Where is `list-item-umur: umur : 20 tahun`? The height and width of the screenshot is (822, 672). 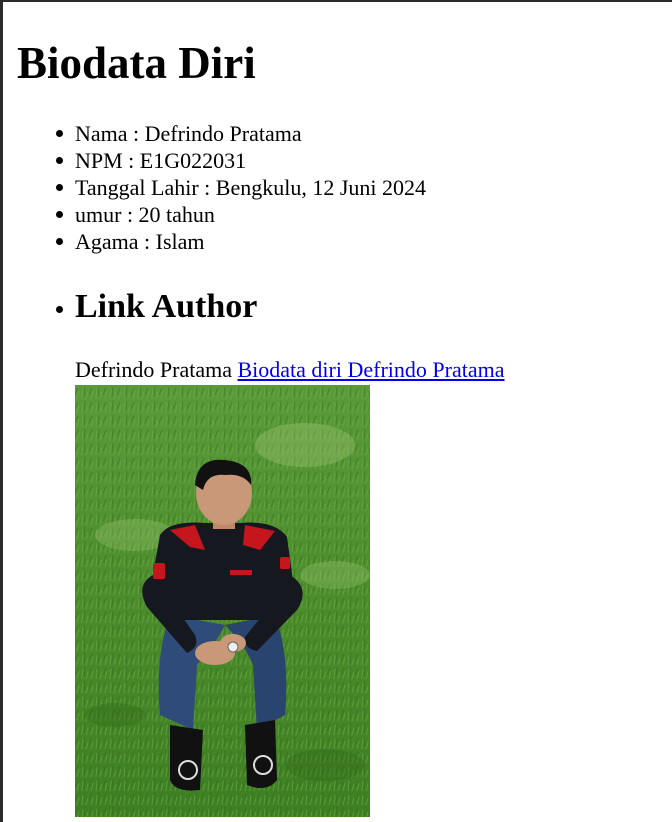 list-item-umur: umur : 20 tahun is located at coordinates (221, 214).